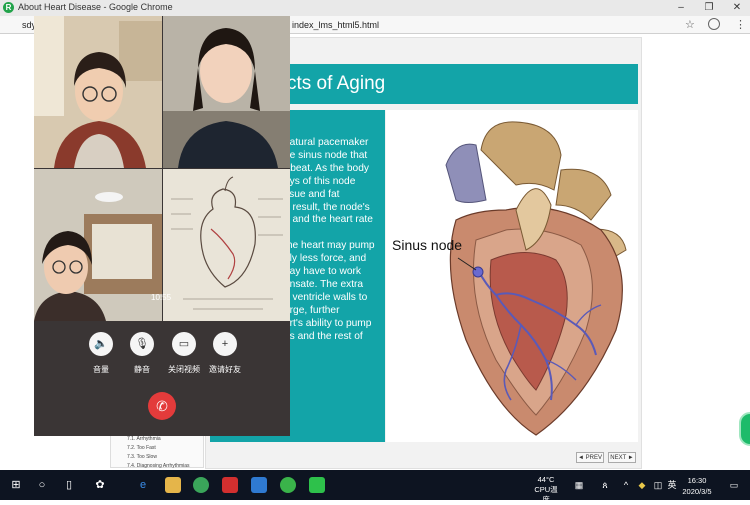 This screenshot has height=505, width=750. Describe the element at coordinates (328, 323) in the screenshot. I see `slide-text-line: art's ability to pump` at that location.